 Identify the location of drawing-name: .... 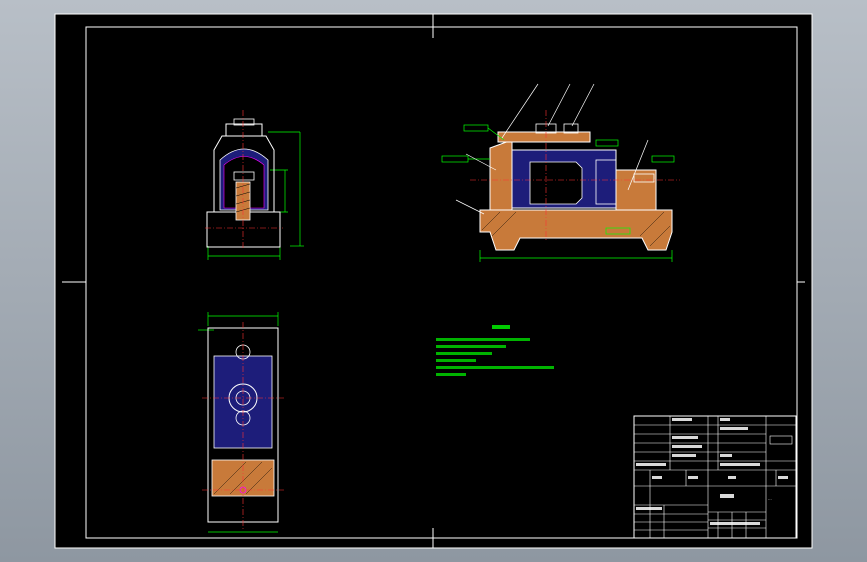
(770, 498).